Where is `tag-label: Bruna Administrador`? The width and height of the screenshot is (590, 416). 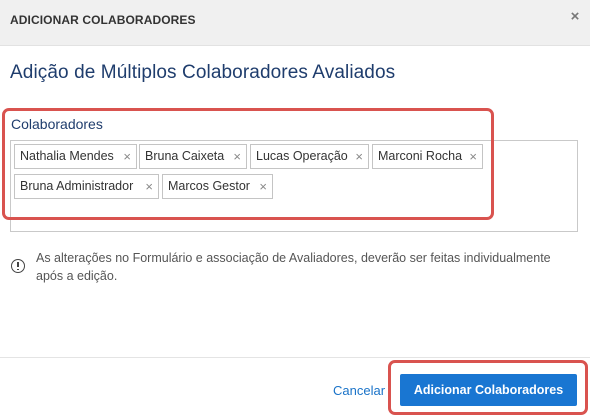
tag-label: Bruna Administrador is located at coordinates (77, 186).